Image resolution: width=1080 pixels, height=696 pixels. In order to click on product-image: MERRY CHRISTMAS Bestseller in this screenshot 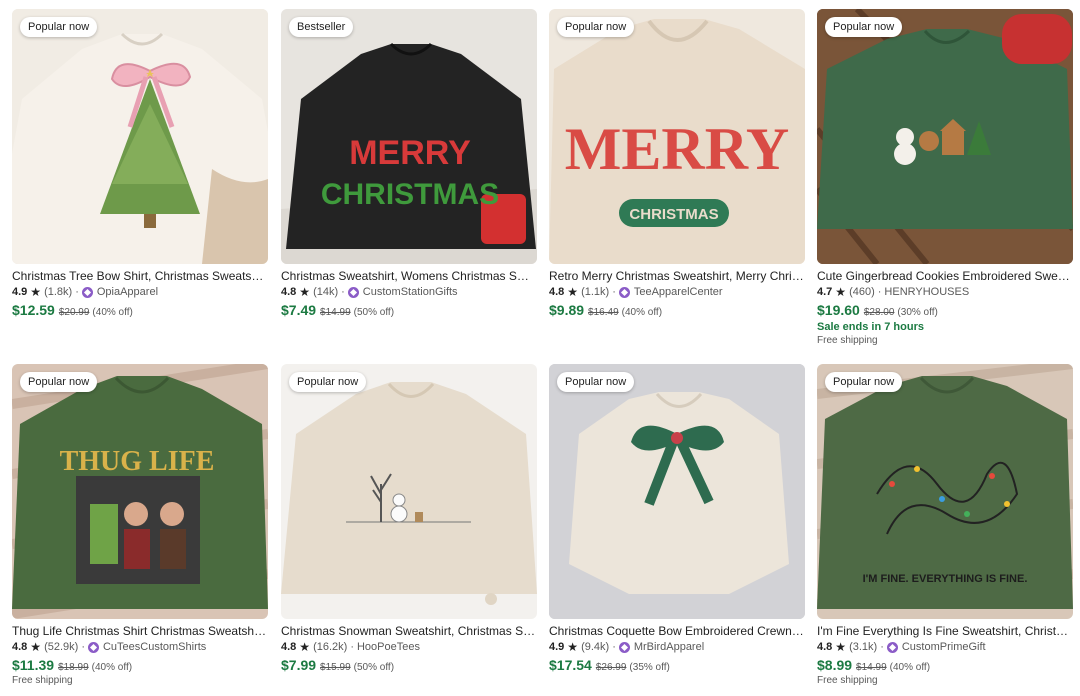, I will do `click(409, 136)`.